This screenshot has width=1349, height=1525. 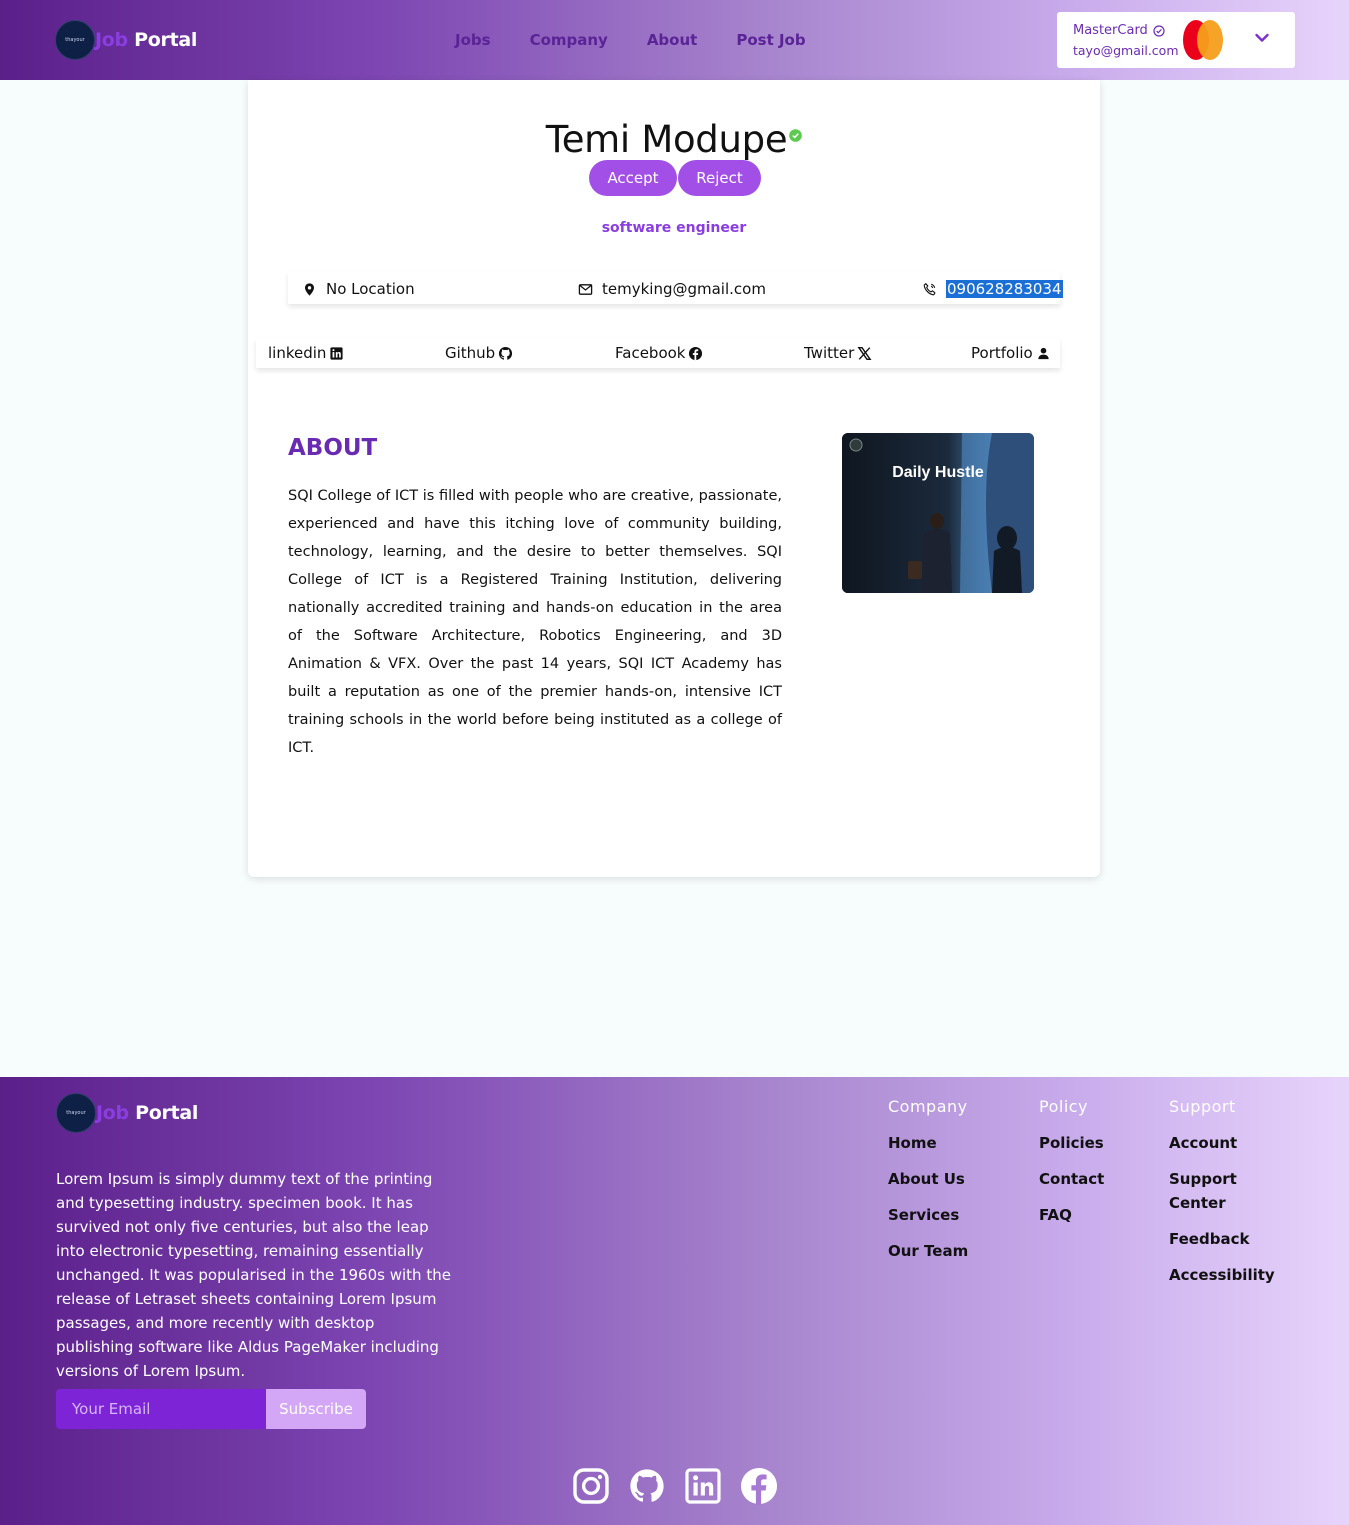 What do you see at coordinates (1110, 30) in the screenshot?
I see `account-name: MasterCard` at bounding box center [1110, 30].